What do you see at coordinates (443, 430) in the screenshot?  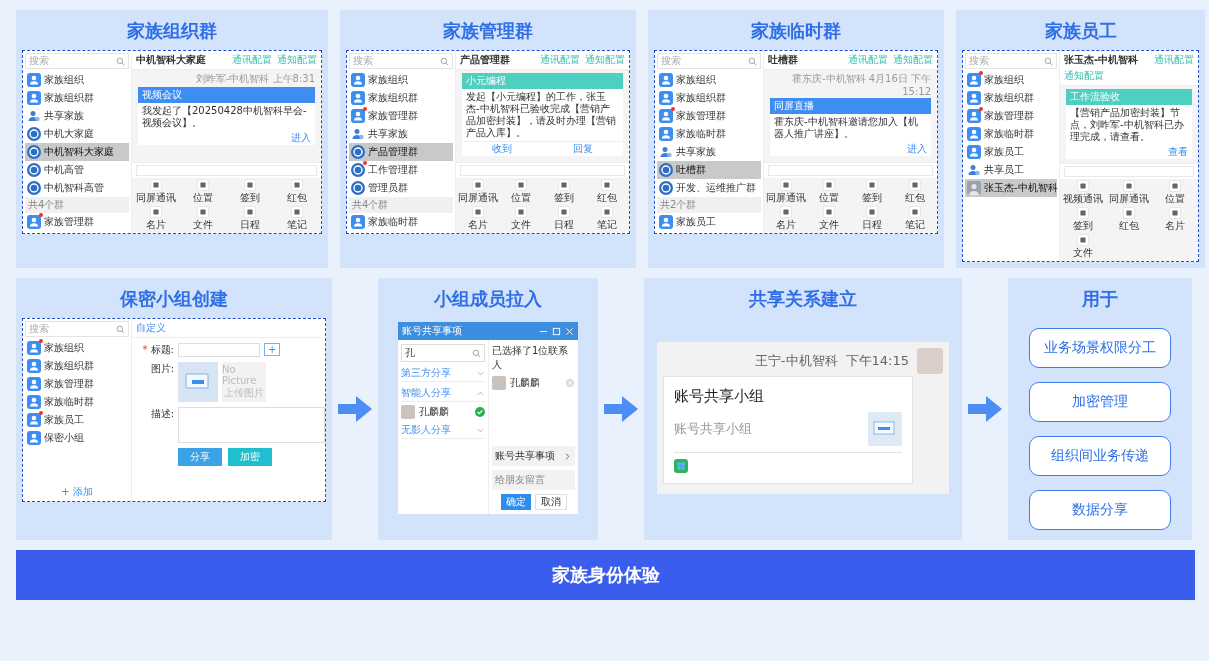 I see `group-header: 无影人分享` at bounding box center [443, 430].